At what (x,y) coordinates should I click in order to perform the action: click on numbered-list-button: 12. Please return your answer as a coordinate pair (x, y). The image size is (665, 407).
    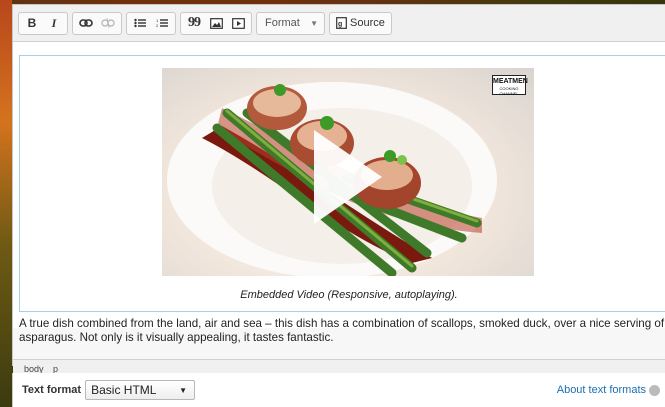
    Looking at the image, I should click on (162, 23).